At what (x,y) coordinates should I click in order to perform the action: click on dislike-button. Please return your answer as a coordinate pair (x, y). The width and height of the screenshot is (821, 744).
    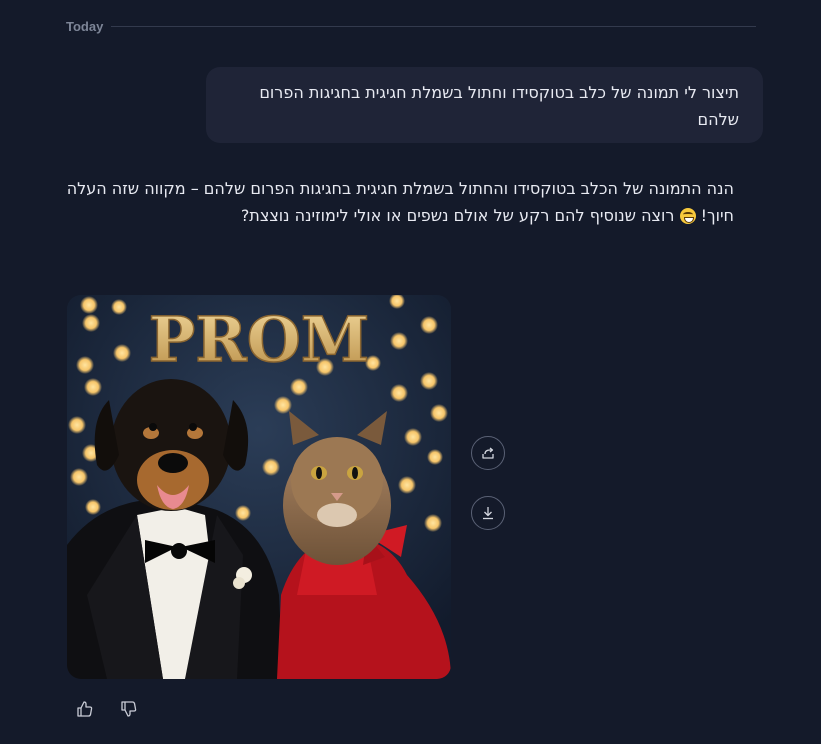
    Looking at the image, I should click on (129, 709).